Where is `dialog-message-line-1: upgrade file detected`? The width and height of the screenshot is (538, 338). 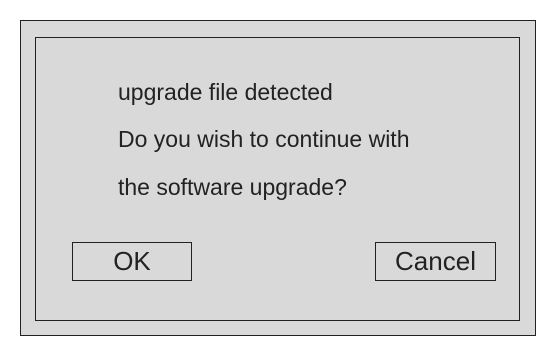
dialog-message-line-1: upgrade file detected is located at coordinates (225, 92).